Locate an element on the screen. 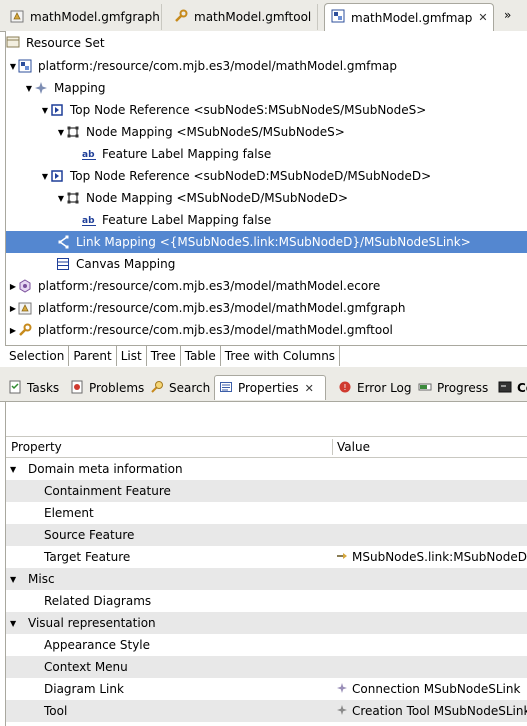 This screenshot has height=726, width=527. editor-tab-label: mathModel.gmfmap is located at coordinates (412, 17).